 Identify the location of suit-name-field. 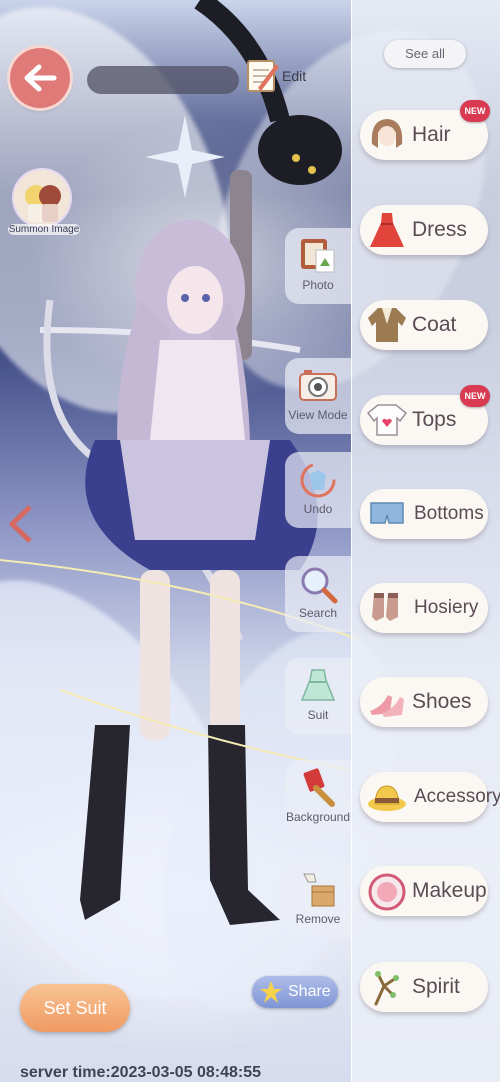
(163, 80).